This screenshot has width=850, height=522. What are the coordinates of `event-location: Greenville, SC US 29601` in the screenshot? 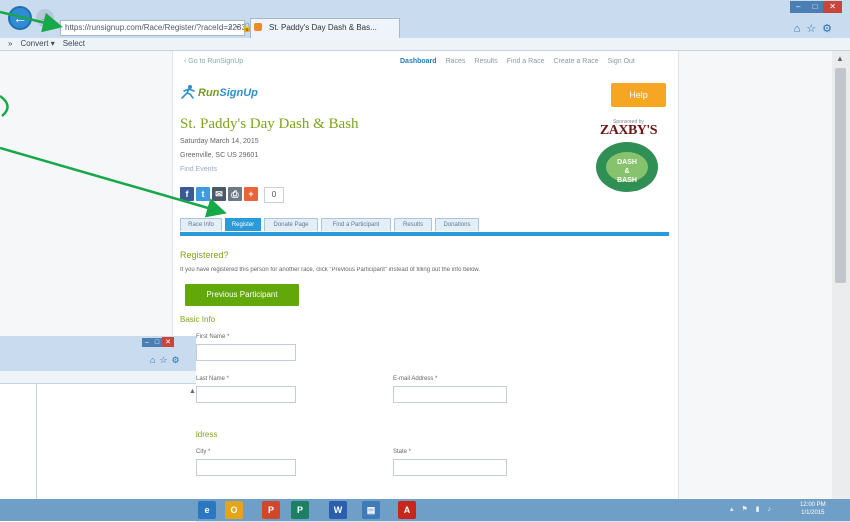 It's located at (219, 155).